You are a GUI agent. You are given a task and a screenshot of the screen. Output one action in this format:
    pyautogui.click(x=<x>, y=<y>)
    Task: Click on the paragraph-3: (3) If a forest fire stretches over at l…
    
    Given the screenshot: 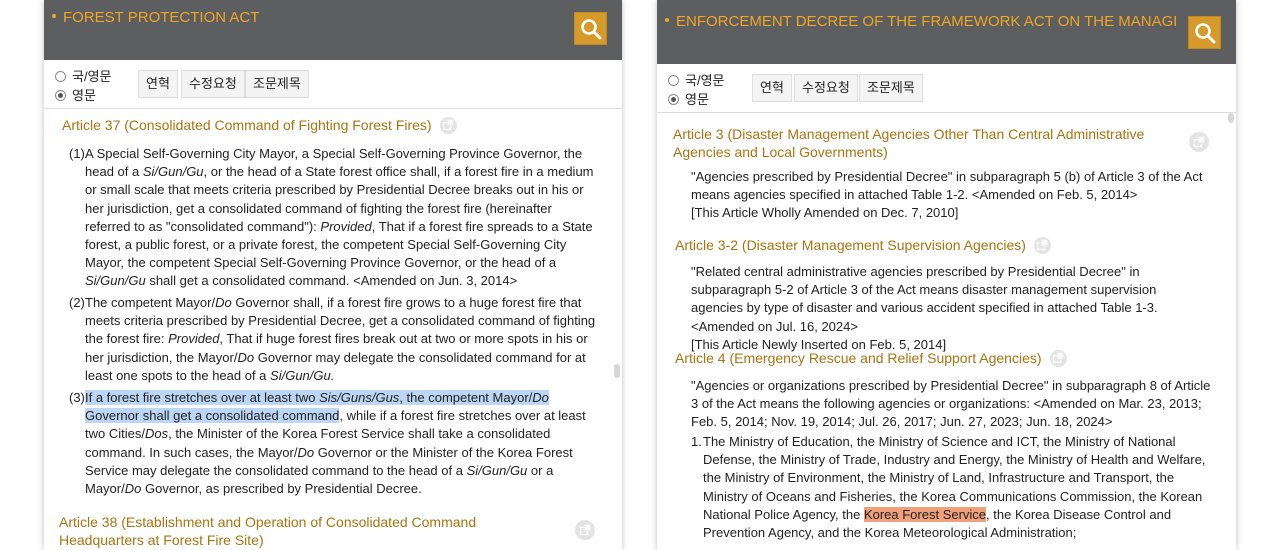 What is the action you would take?
    pyautogui.click(x=327, y=443)
    